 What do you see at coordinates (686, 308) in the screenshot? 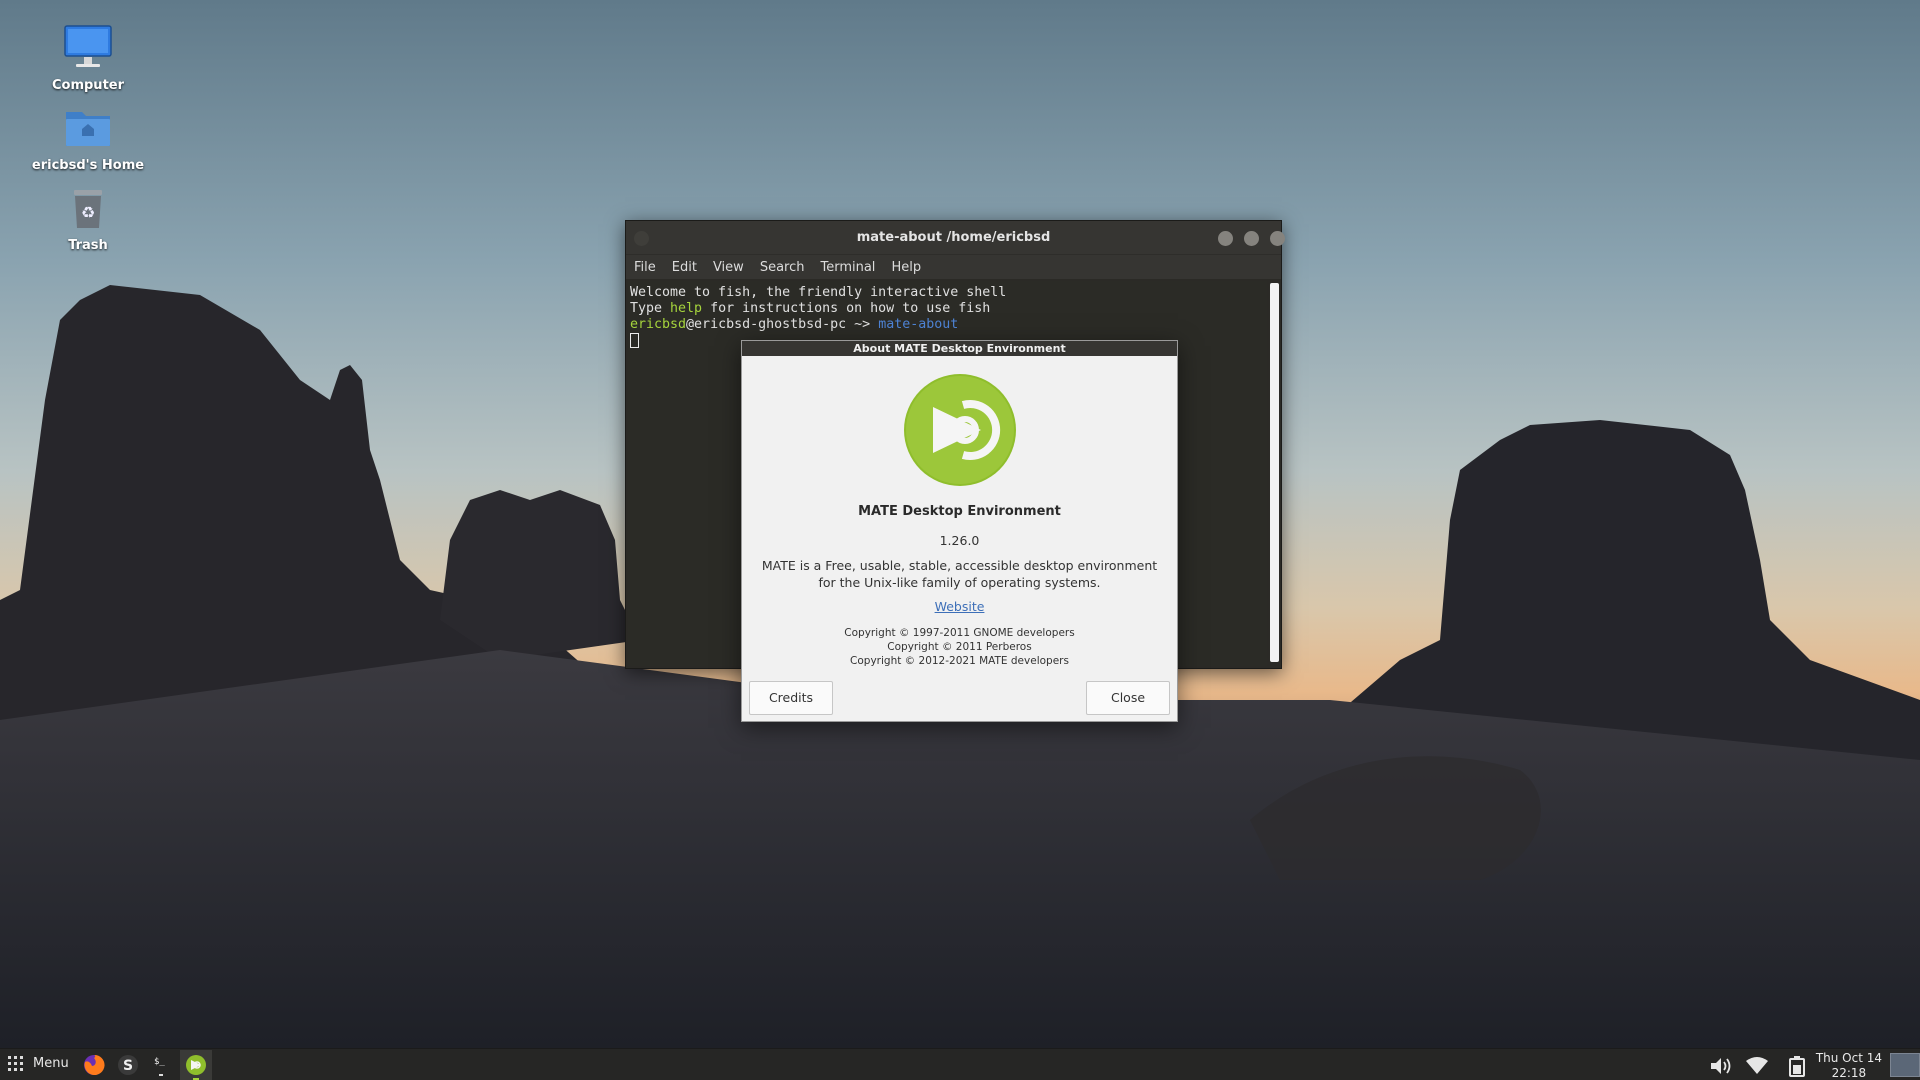
I see `help-keyword: help` at bounding box center [686, 308].